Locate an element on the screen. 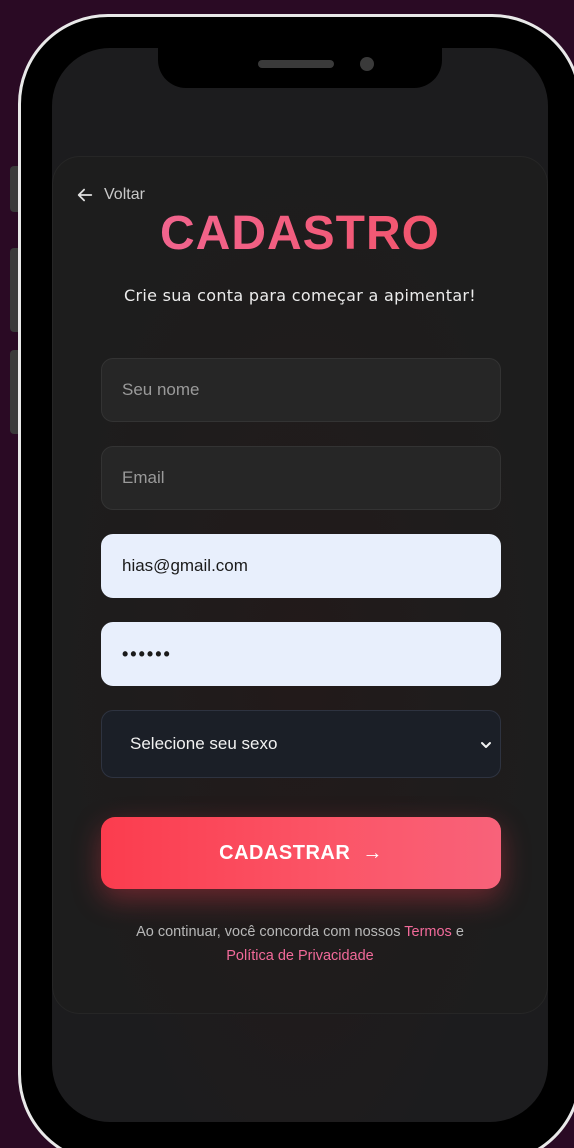 This screenshot has width=574, height=1148. chevron-down-icon is located at coordinates (486, 745).